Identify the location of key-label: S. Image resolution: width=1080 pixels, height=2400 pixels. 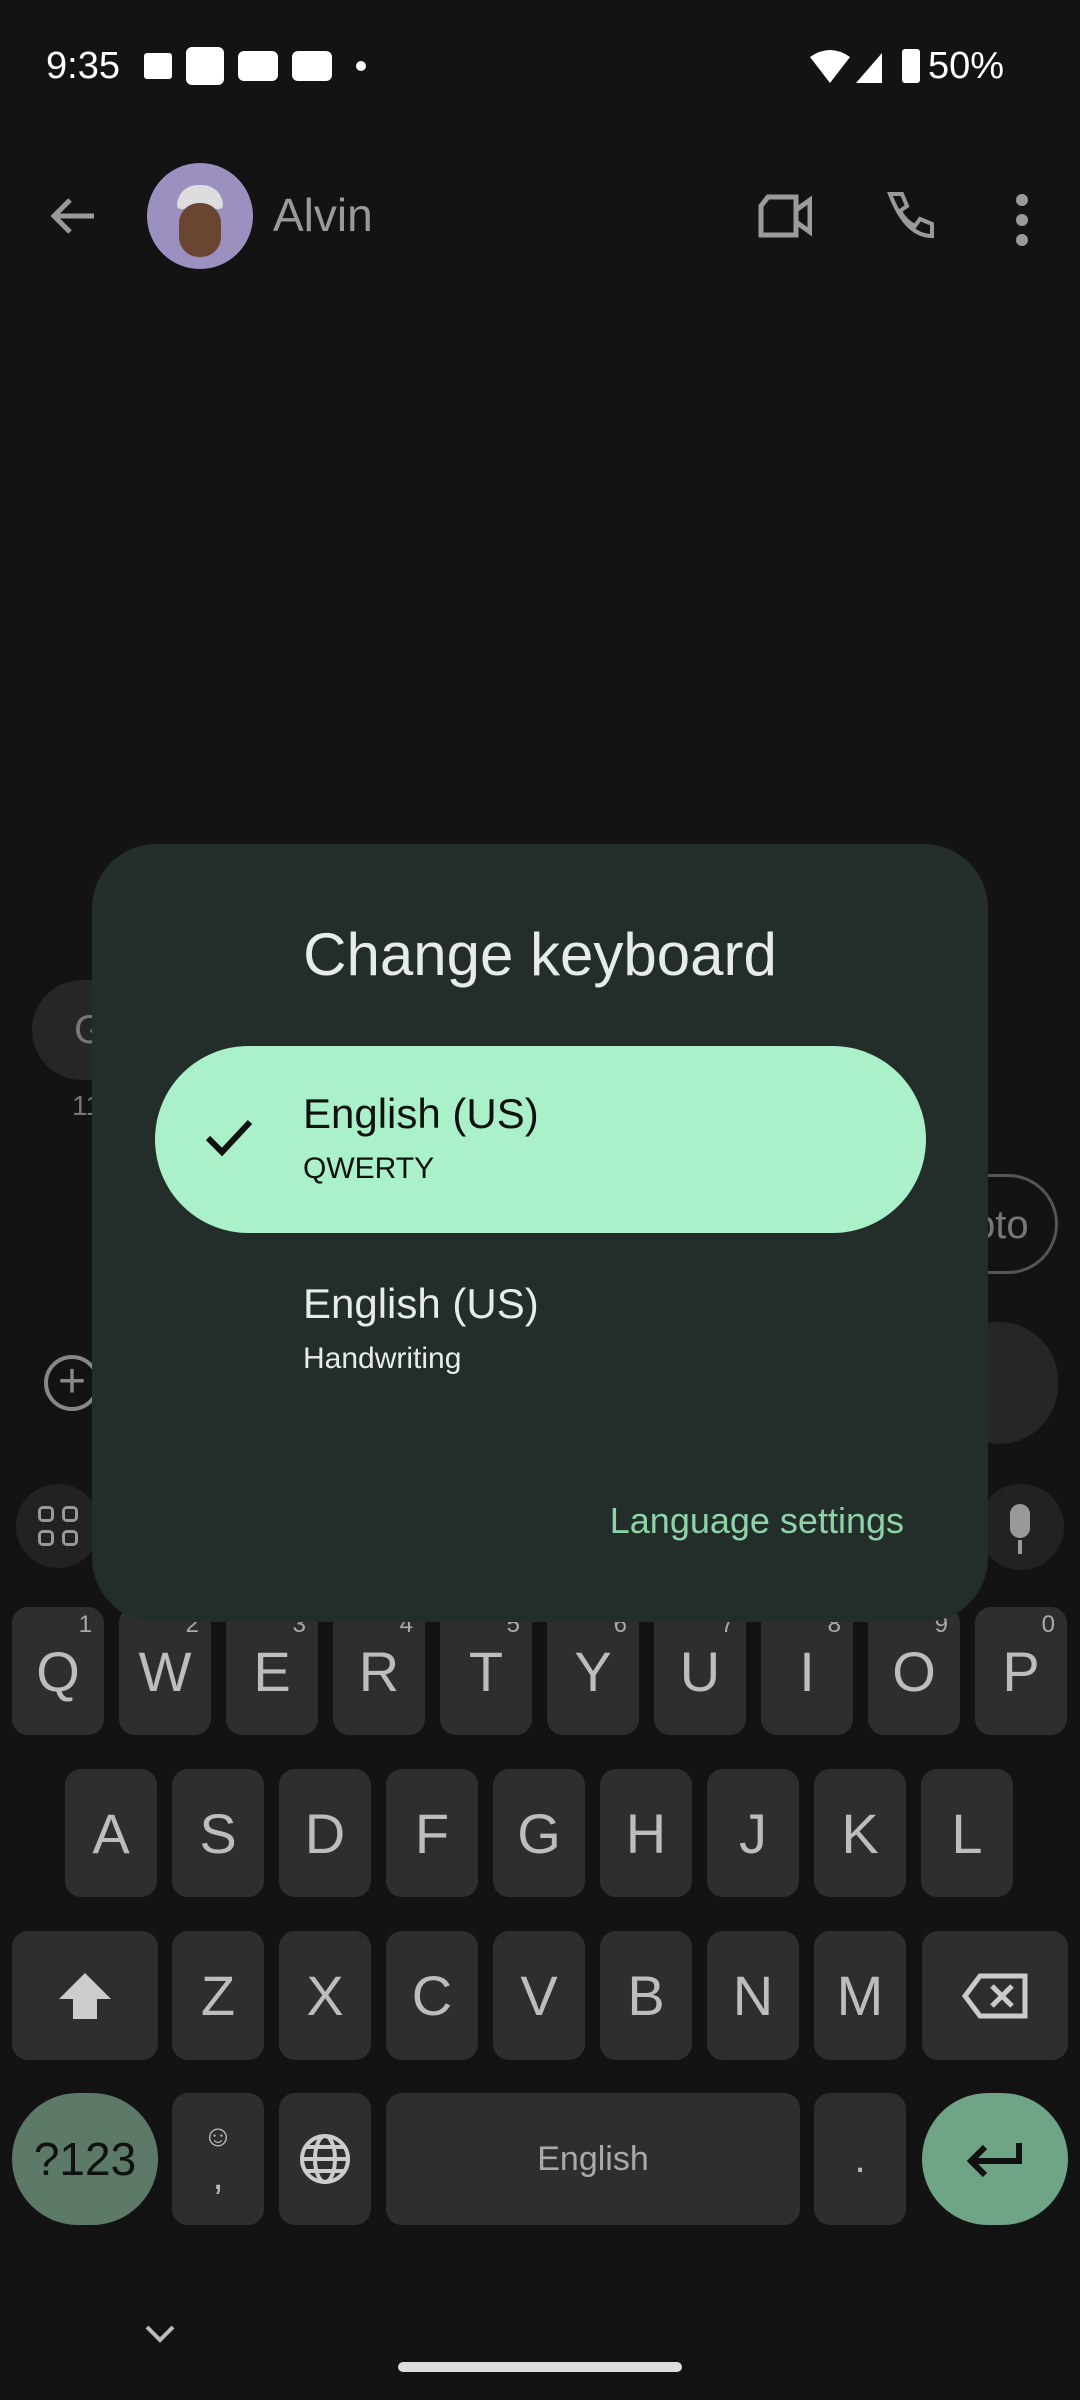
(218, 1833).